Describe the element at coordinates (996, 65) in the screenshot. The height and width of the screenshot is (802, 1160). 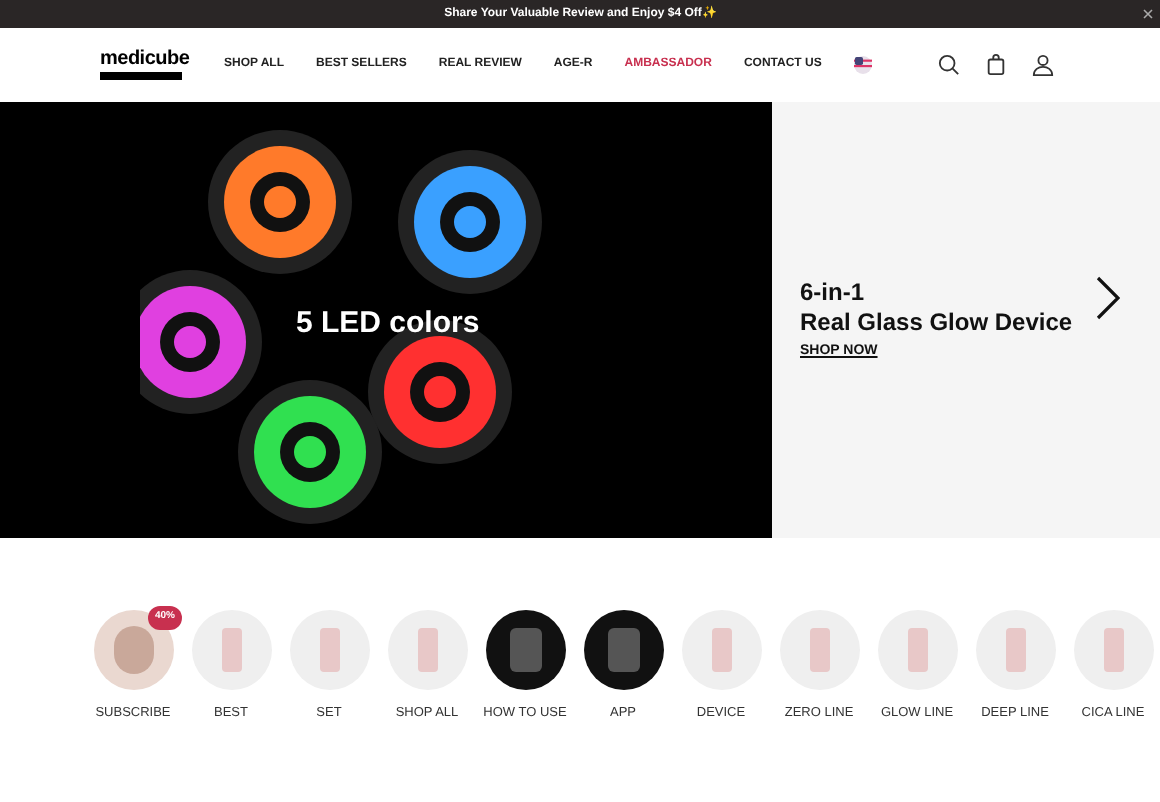
I see `shopping-bag-icon` at that location.